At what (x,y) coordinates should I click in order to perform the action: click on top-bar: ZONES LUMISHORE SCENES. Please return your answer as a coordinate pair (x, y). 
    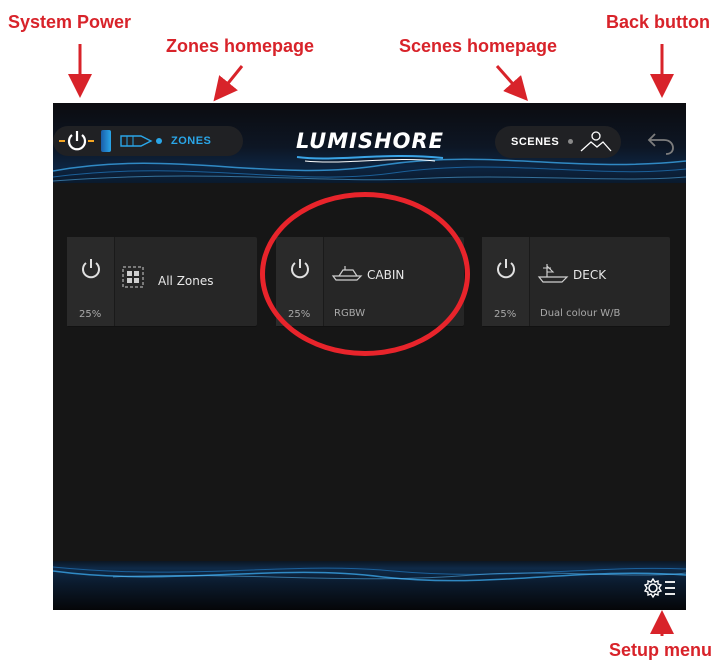
    Looking at the image, I should click on (369, 143).